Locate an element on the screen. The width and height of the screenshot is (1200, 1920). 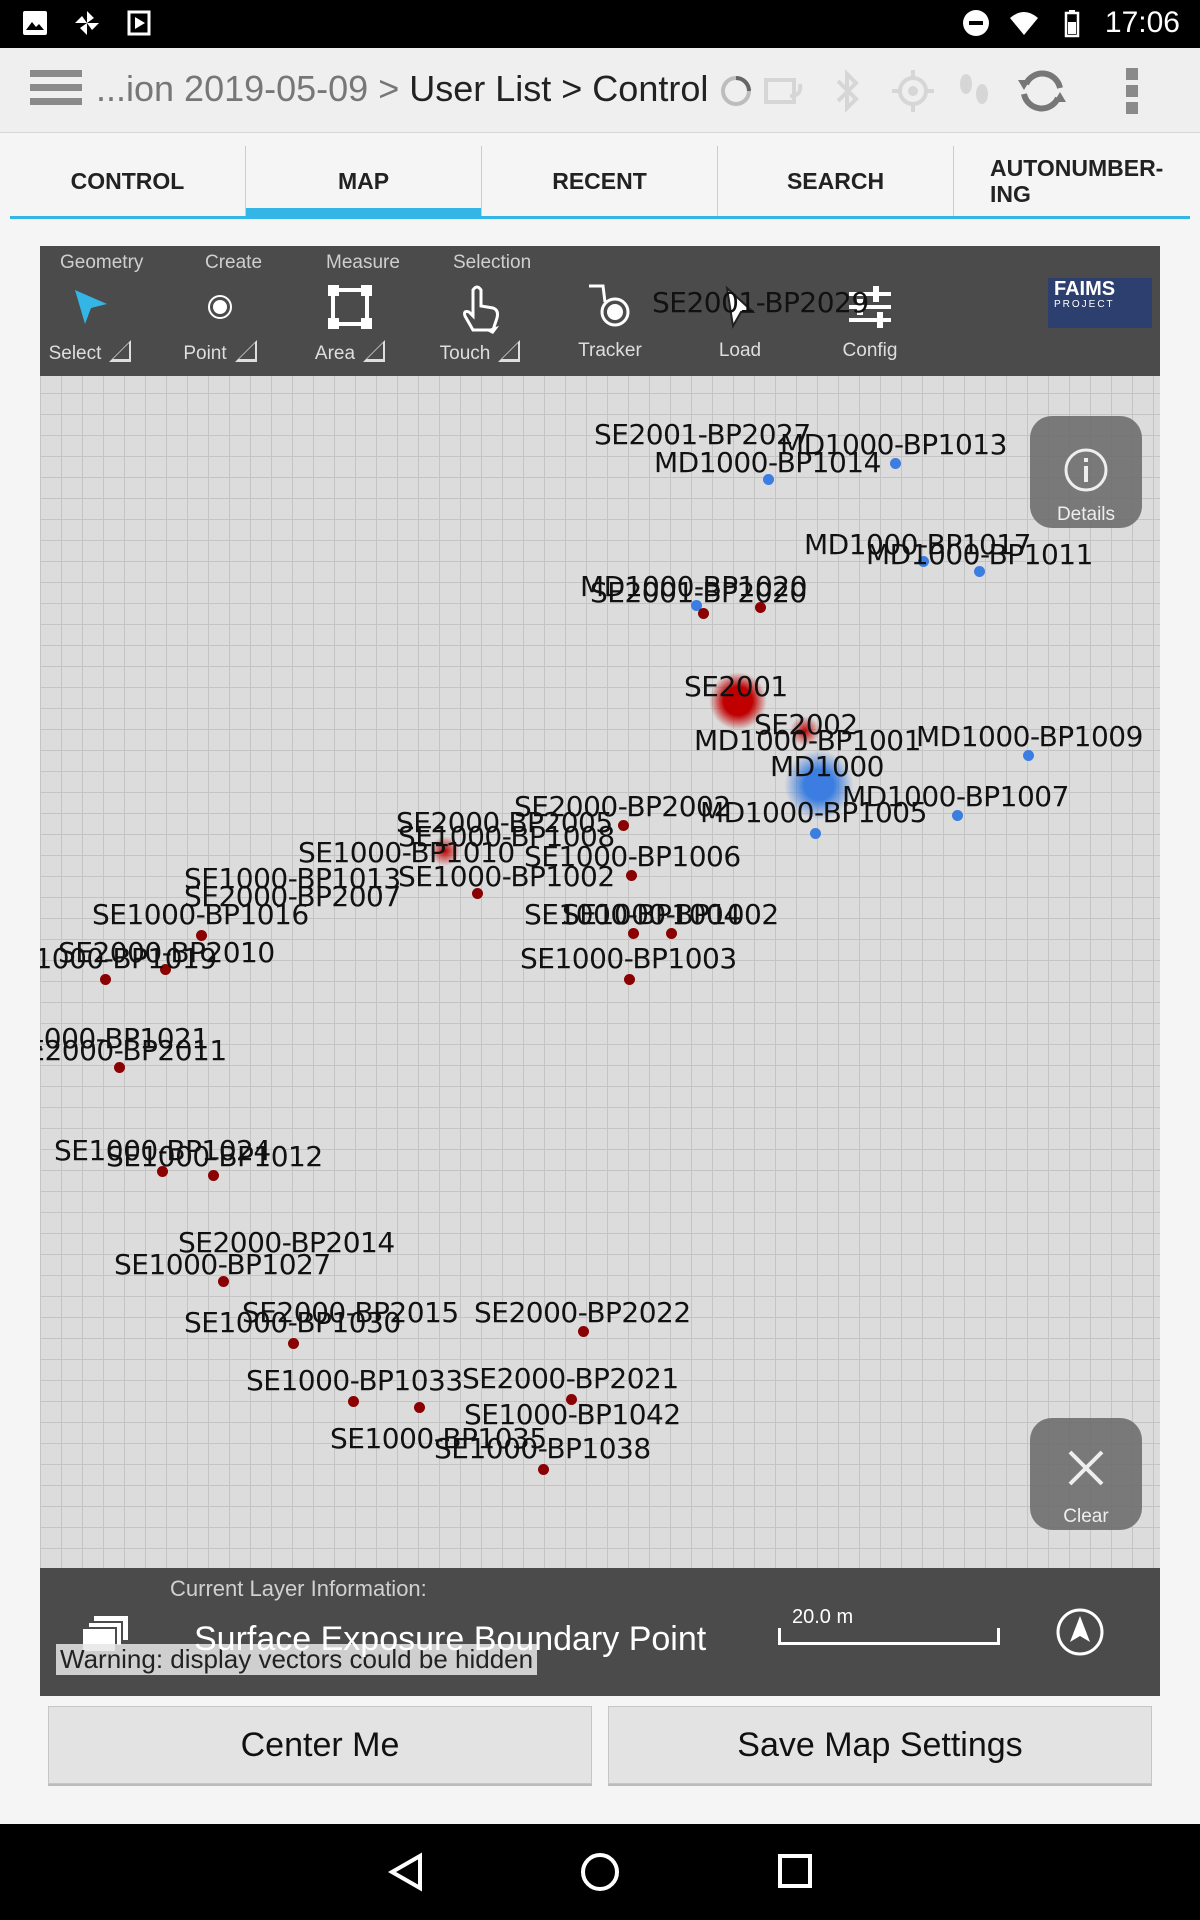
layer-info-title: Current Layer Information: is located at coordinates (298, 1588).